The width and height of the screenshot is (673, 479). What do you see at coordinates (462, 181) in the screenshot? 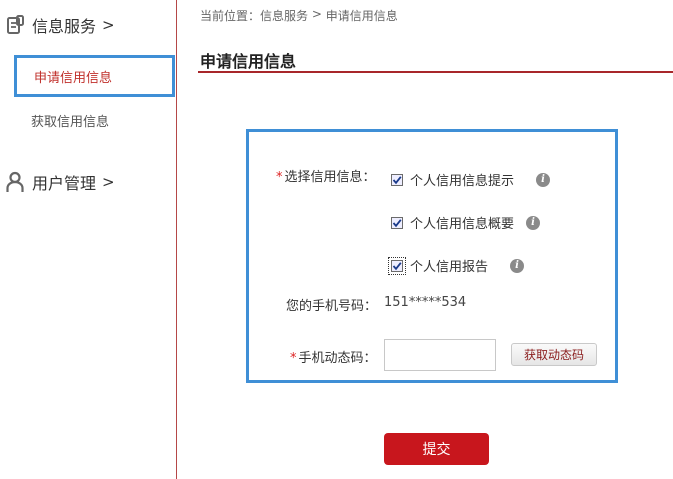
I see `option-label: 个人信用信息提示` at bounding box center [462, 181].